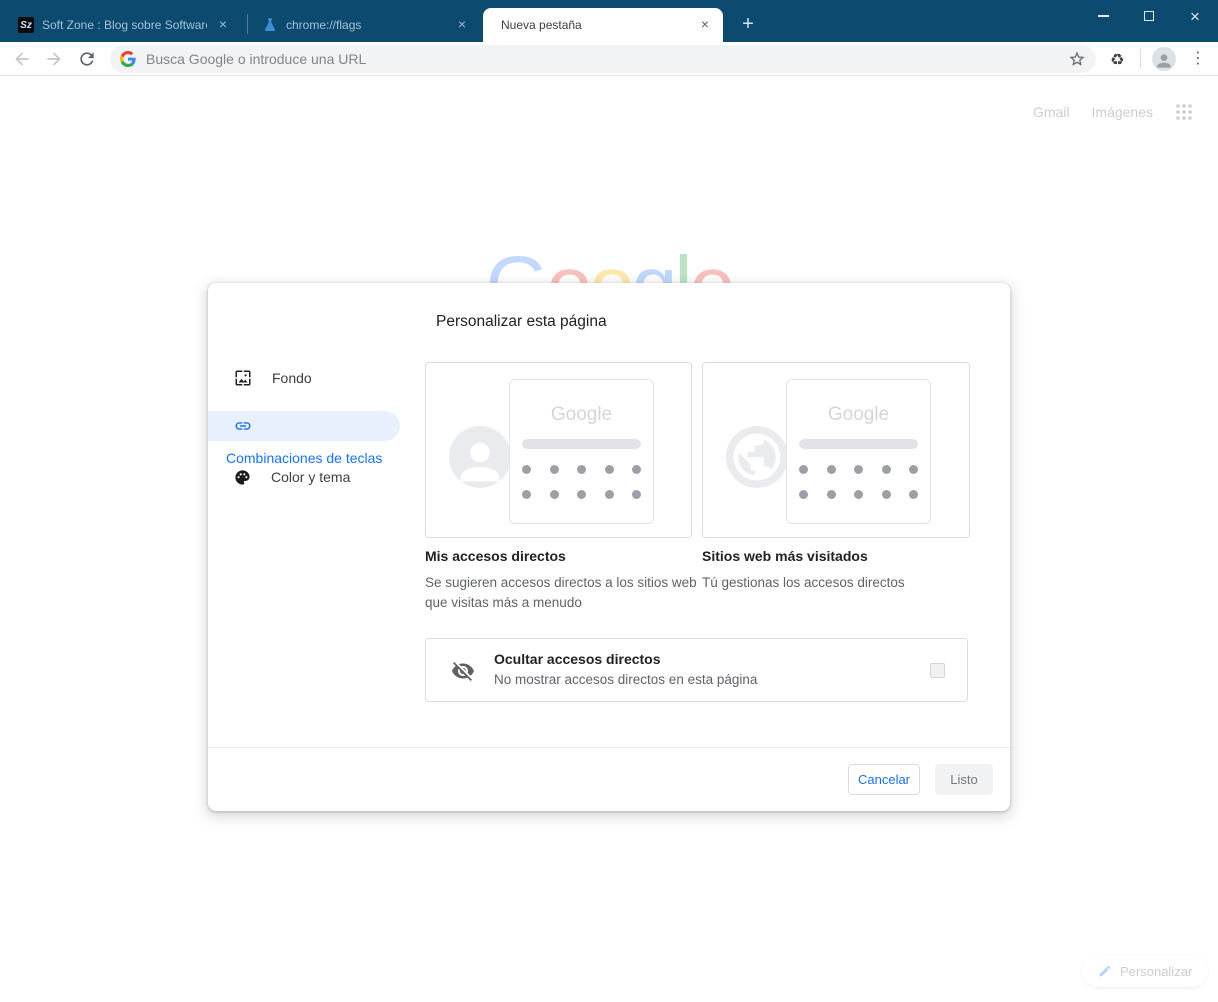 The width and height of the screenshot is (1218, 1002). What do you see at coordinates (270, 25) in the screenshot?
I see `flask-icon` at bounding box center [270, 25].